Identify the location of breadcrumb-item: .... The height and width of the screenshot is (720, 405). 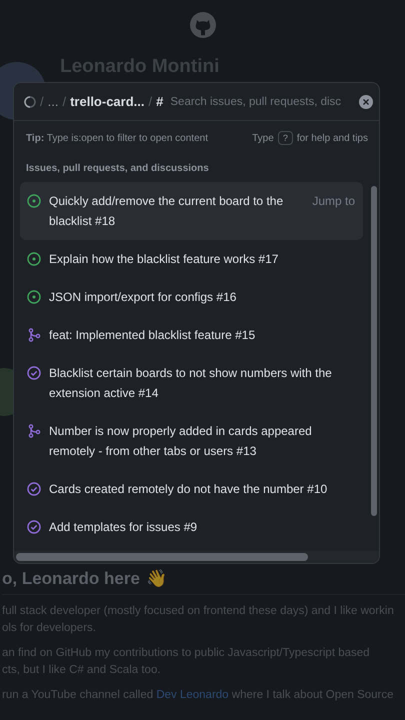
(53, 101).